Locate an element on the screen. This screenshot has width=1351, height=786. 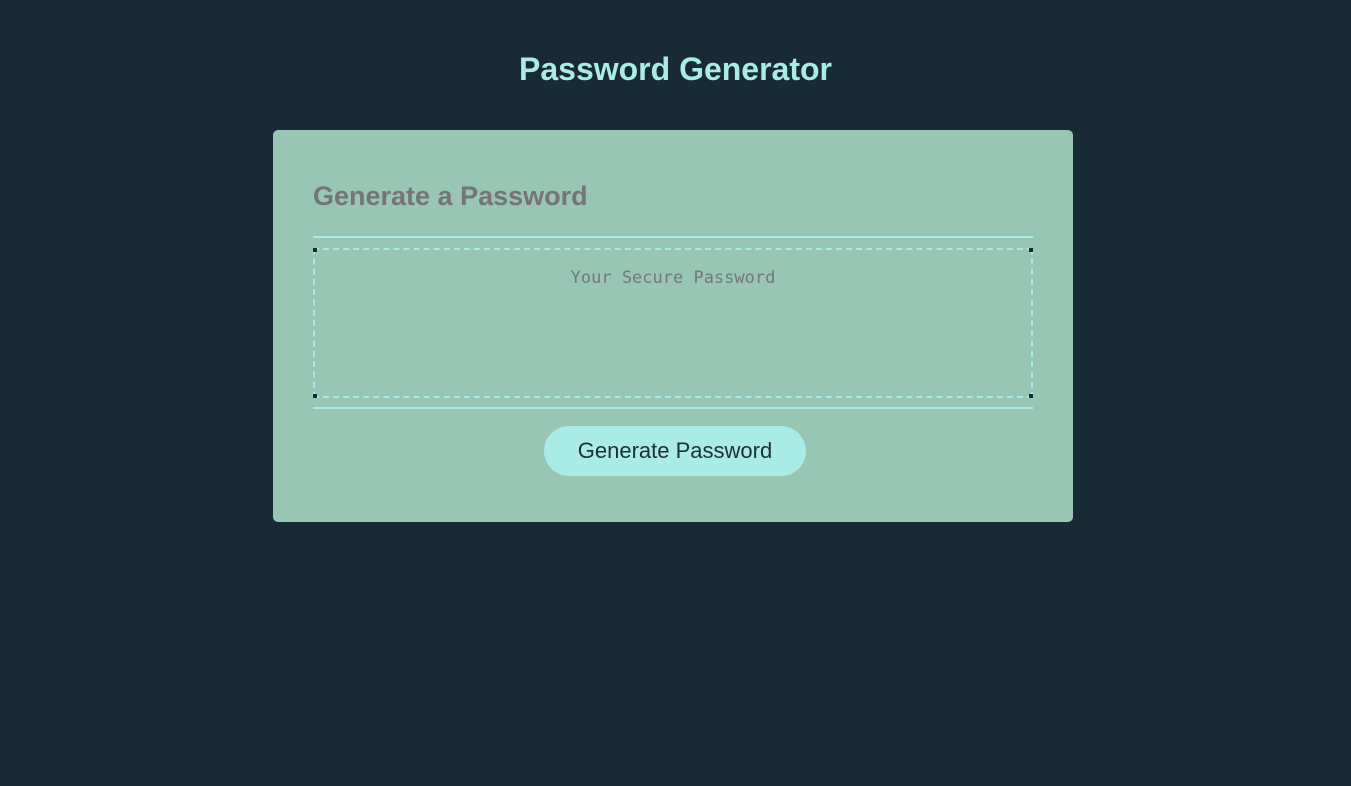
page-title: Password Generator is located at coordinates (675, 69).